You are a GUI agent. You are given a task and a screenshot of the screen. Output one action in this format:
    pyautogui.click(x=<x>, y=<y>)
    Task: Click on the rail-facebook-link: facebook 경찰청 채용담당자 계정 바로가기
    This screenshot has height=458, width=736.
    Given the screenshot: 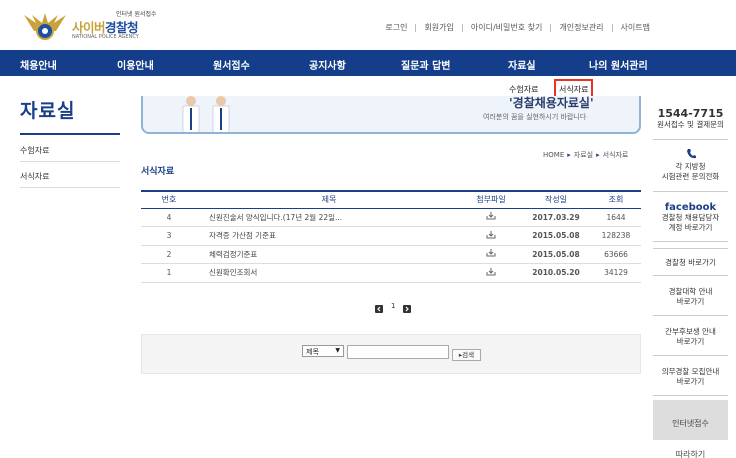 What is the action you would take?
    pyautogui.click(x=690, y=218)
    